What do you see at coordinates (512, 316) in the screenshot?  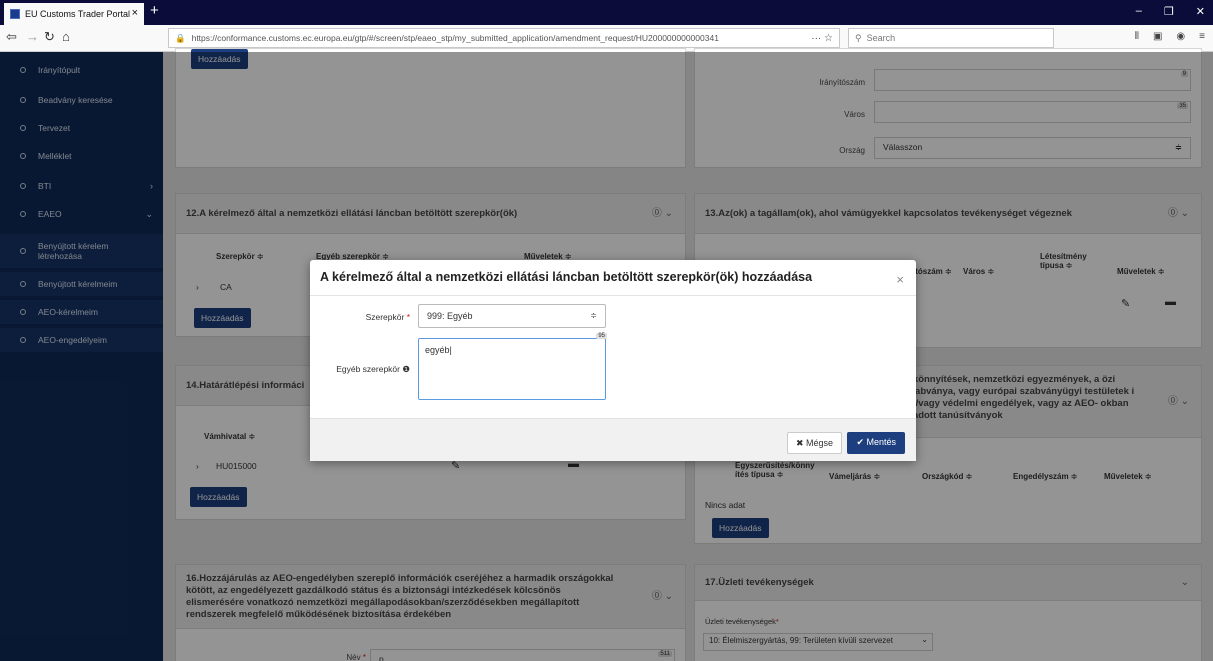 I see `role-select: 999: Egyéb ≑` at bounding box center [512, 316].